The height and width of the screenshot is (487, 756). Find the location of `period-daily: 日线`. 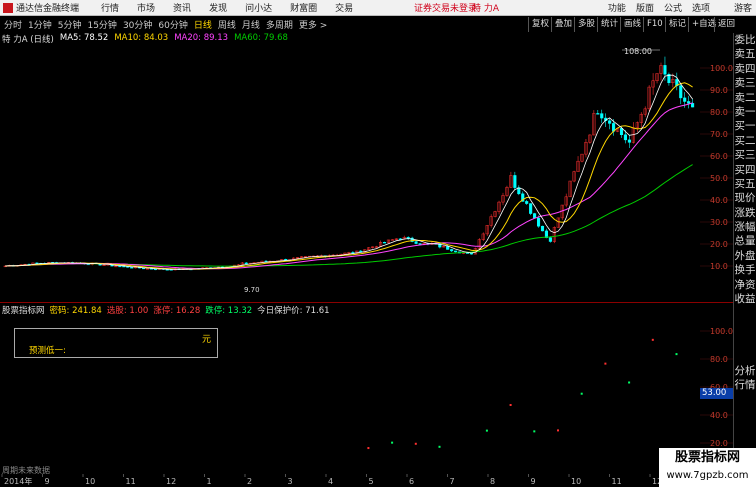

period-daily: 日线 is located at coordinates (203, 24).